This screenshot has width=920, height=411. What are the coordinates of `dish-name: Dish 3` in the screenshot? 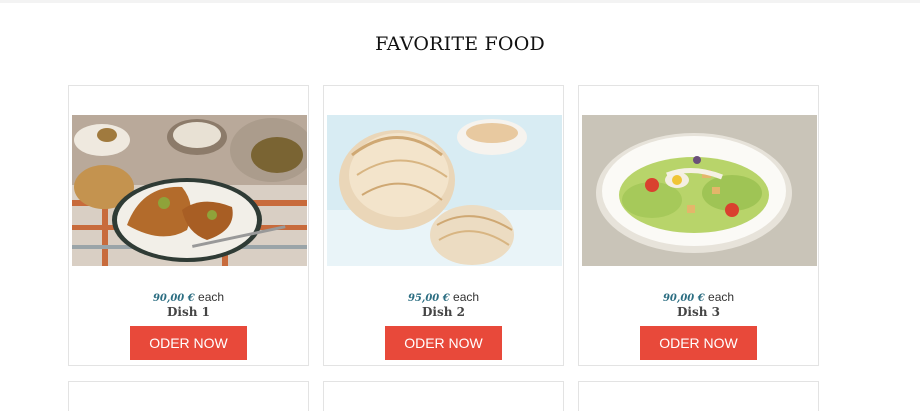 It's located at (698, 312).